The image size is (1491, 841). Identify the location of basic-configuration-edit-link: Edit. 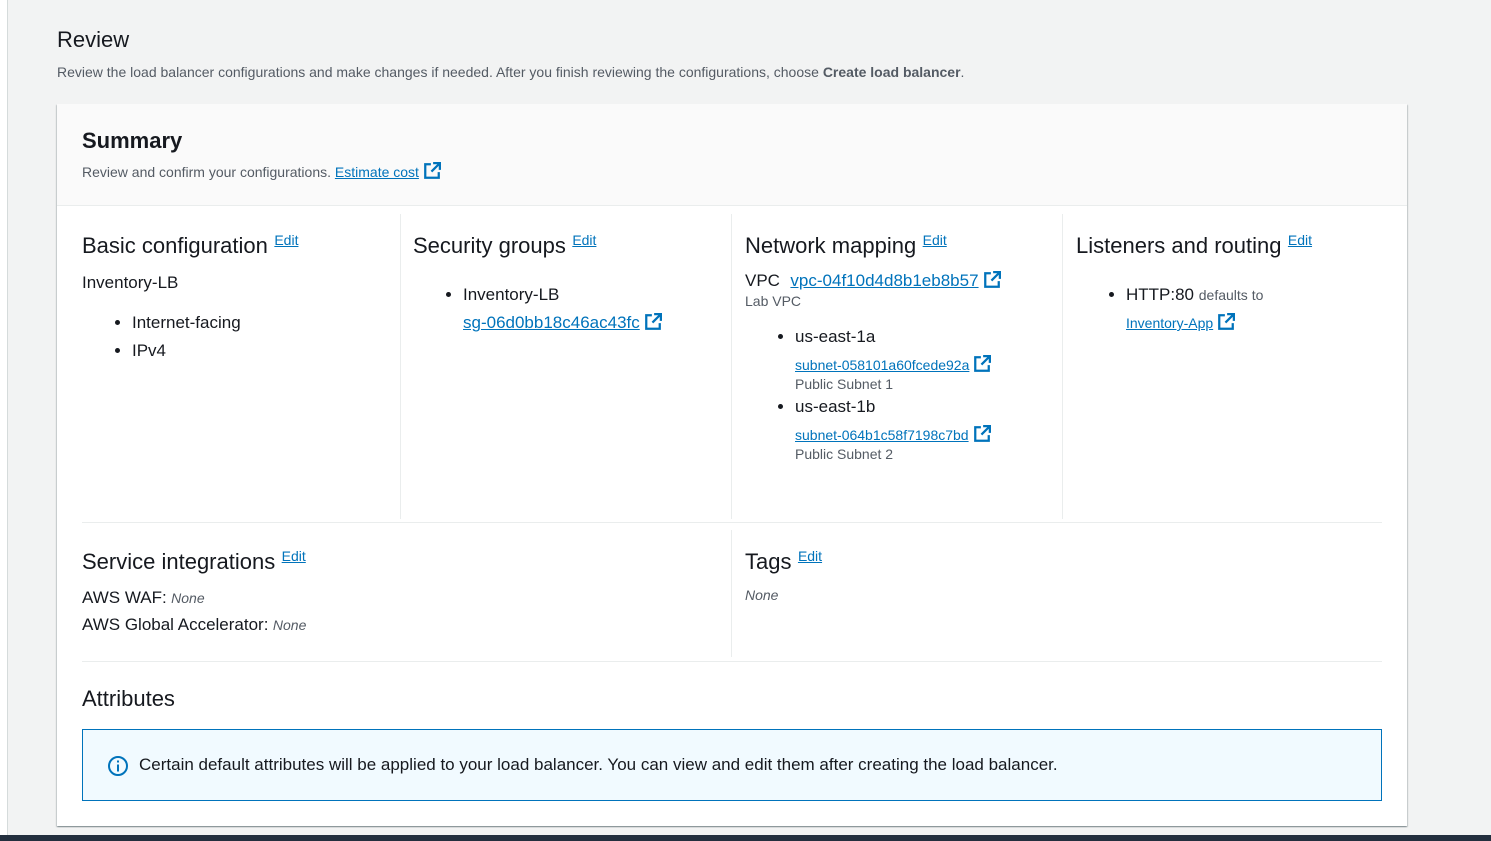
(286, 240).